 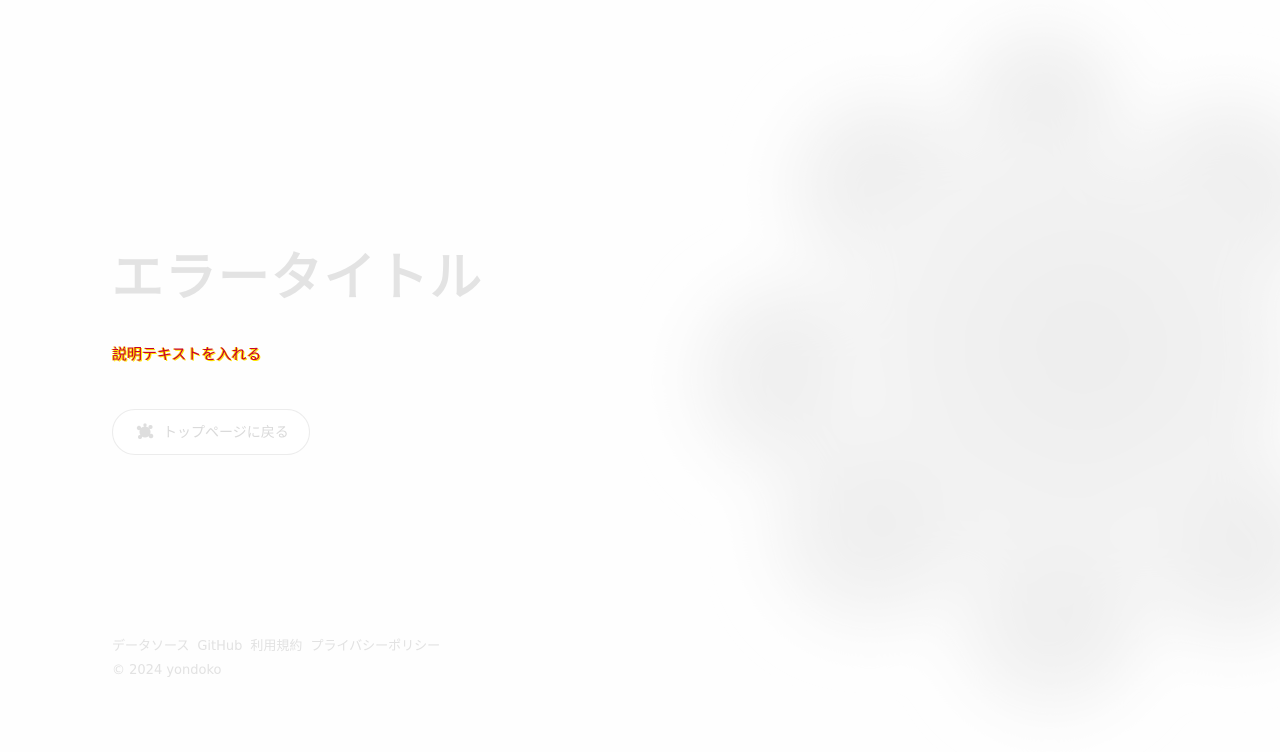 What do you see at coordinates (298, 278) in the screenshot?
I see `error-title: エラータイトル` at bounding box center [298, 278].